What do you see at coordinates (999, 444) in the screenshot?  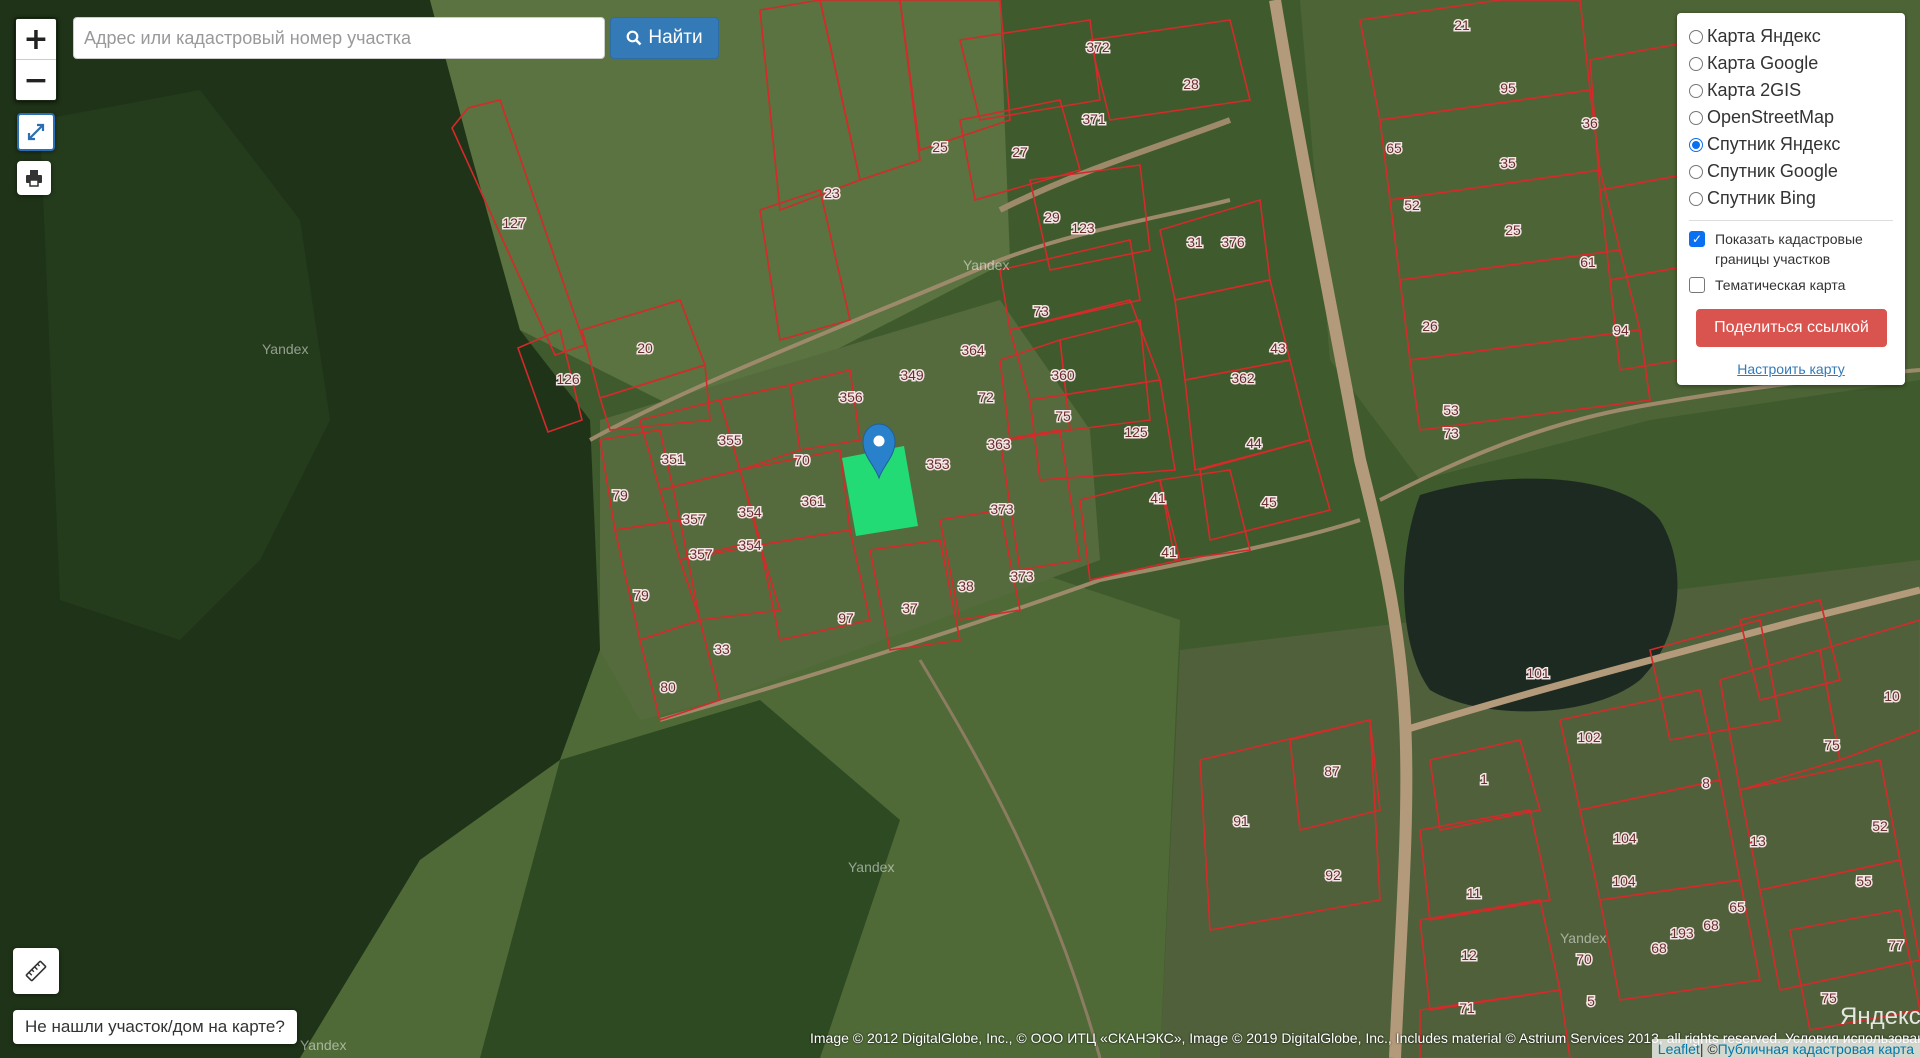 I see `parcel-number-label: 363` at bounding box center [999, 444].